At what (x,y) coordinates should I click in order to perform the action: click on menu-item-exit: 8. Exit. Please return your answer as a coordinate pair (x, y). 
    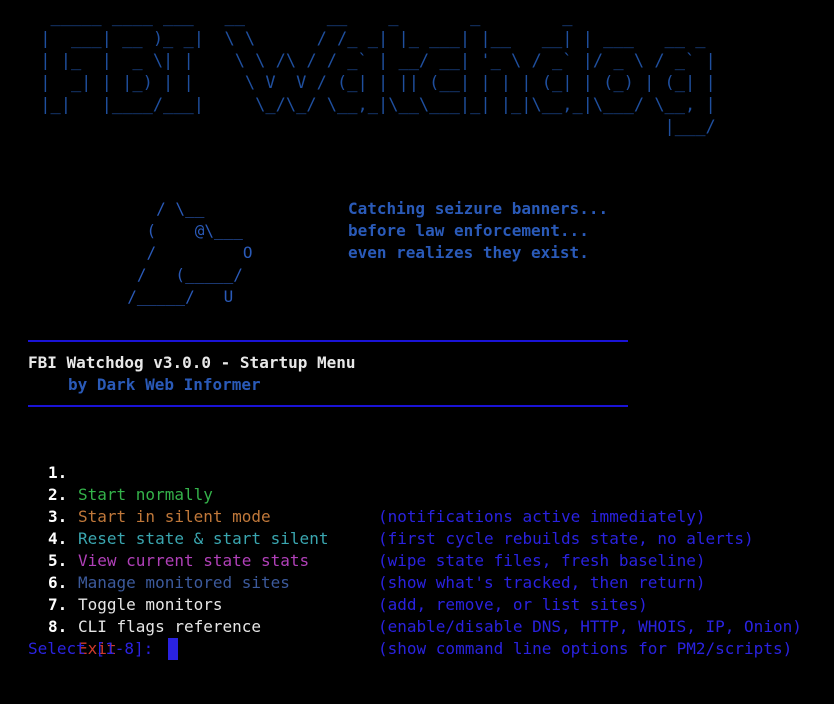
    Looking at the image, I should click on (441, 626).